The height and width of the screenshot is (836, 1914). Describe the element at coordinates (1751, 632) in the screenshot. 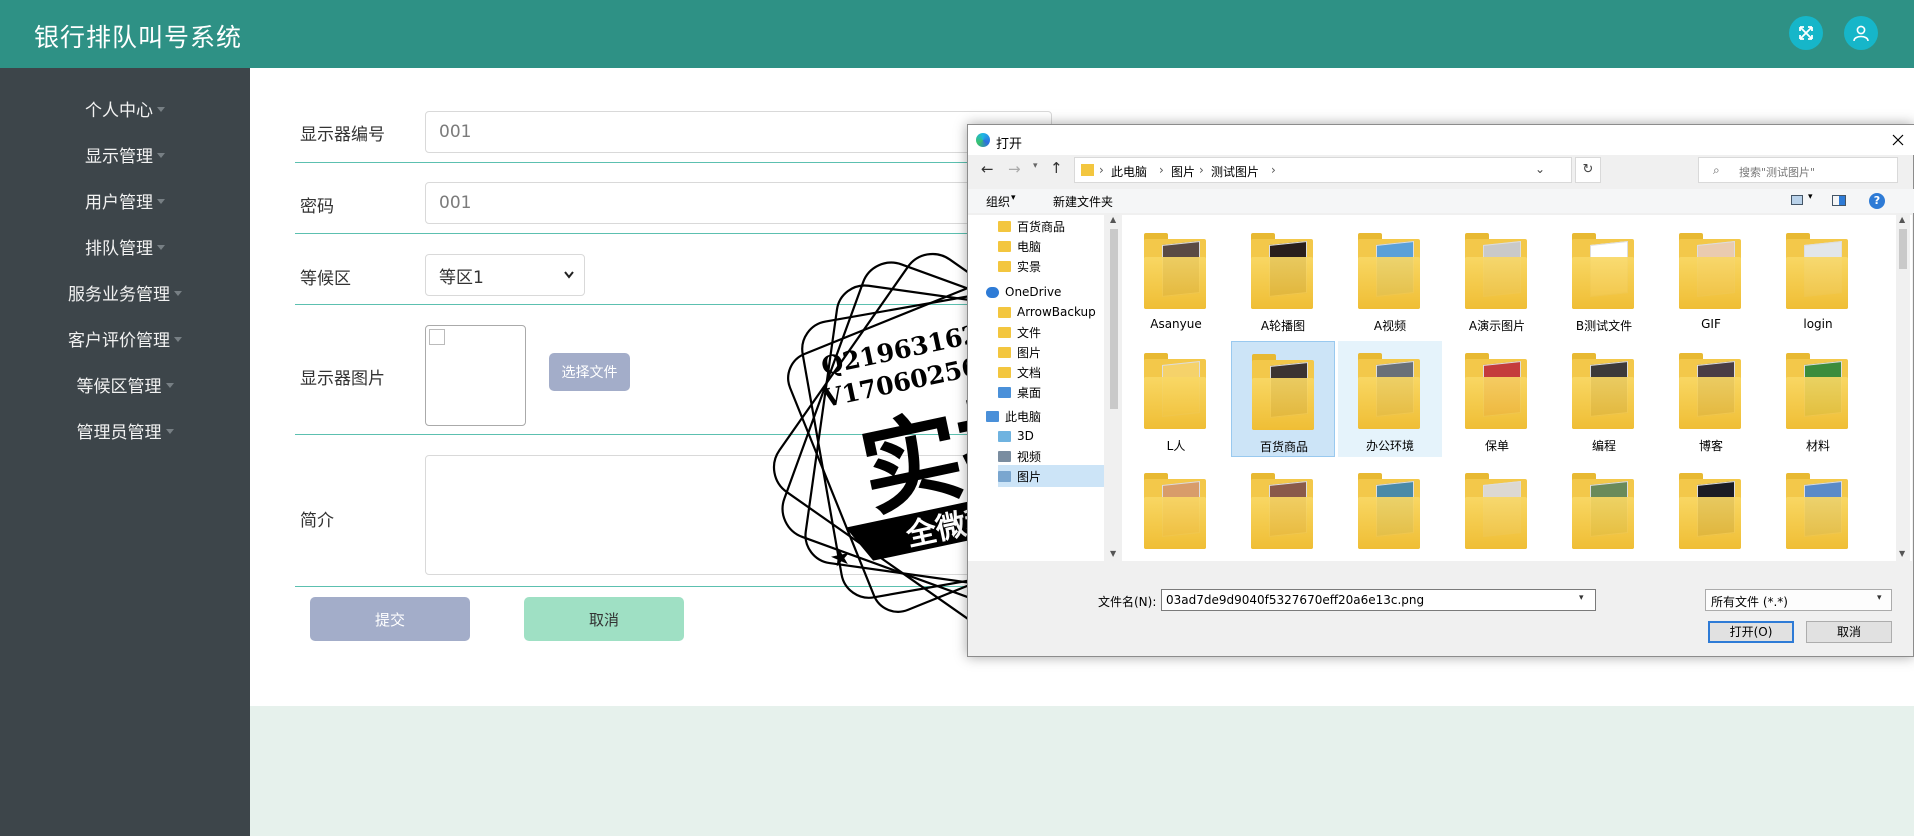

I see `open-button: 打开(O)` at that location.